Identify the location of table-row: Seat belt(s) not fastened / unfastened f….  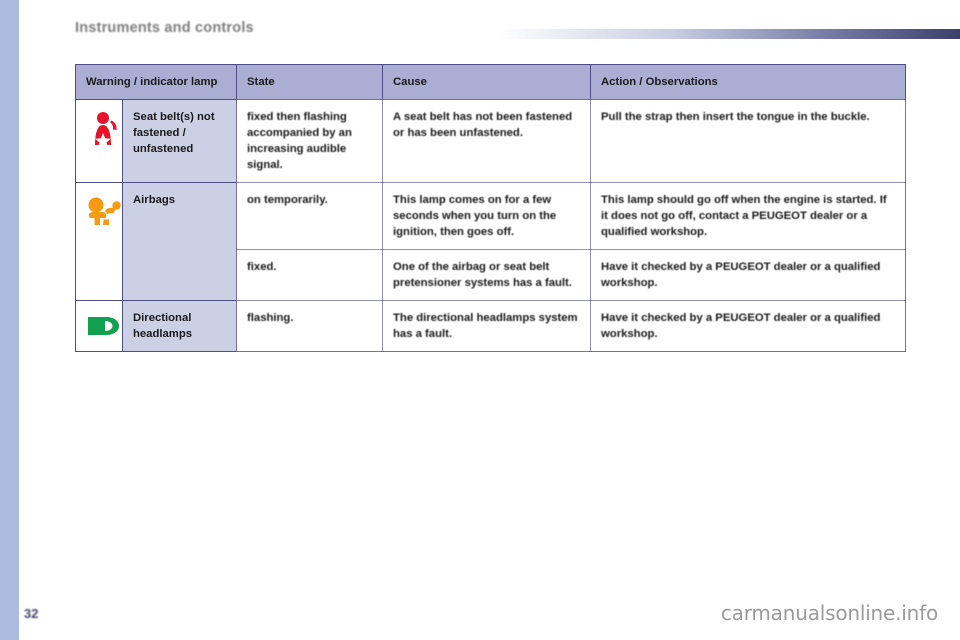
(491, 141).